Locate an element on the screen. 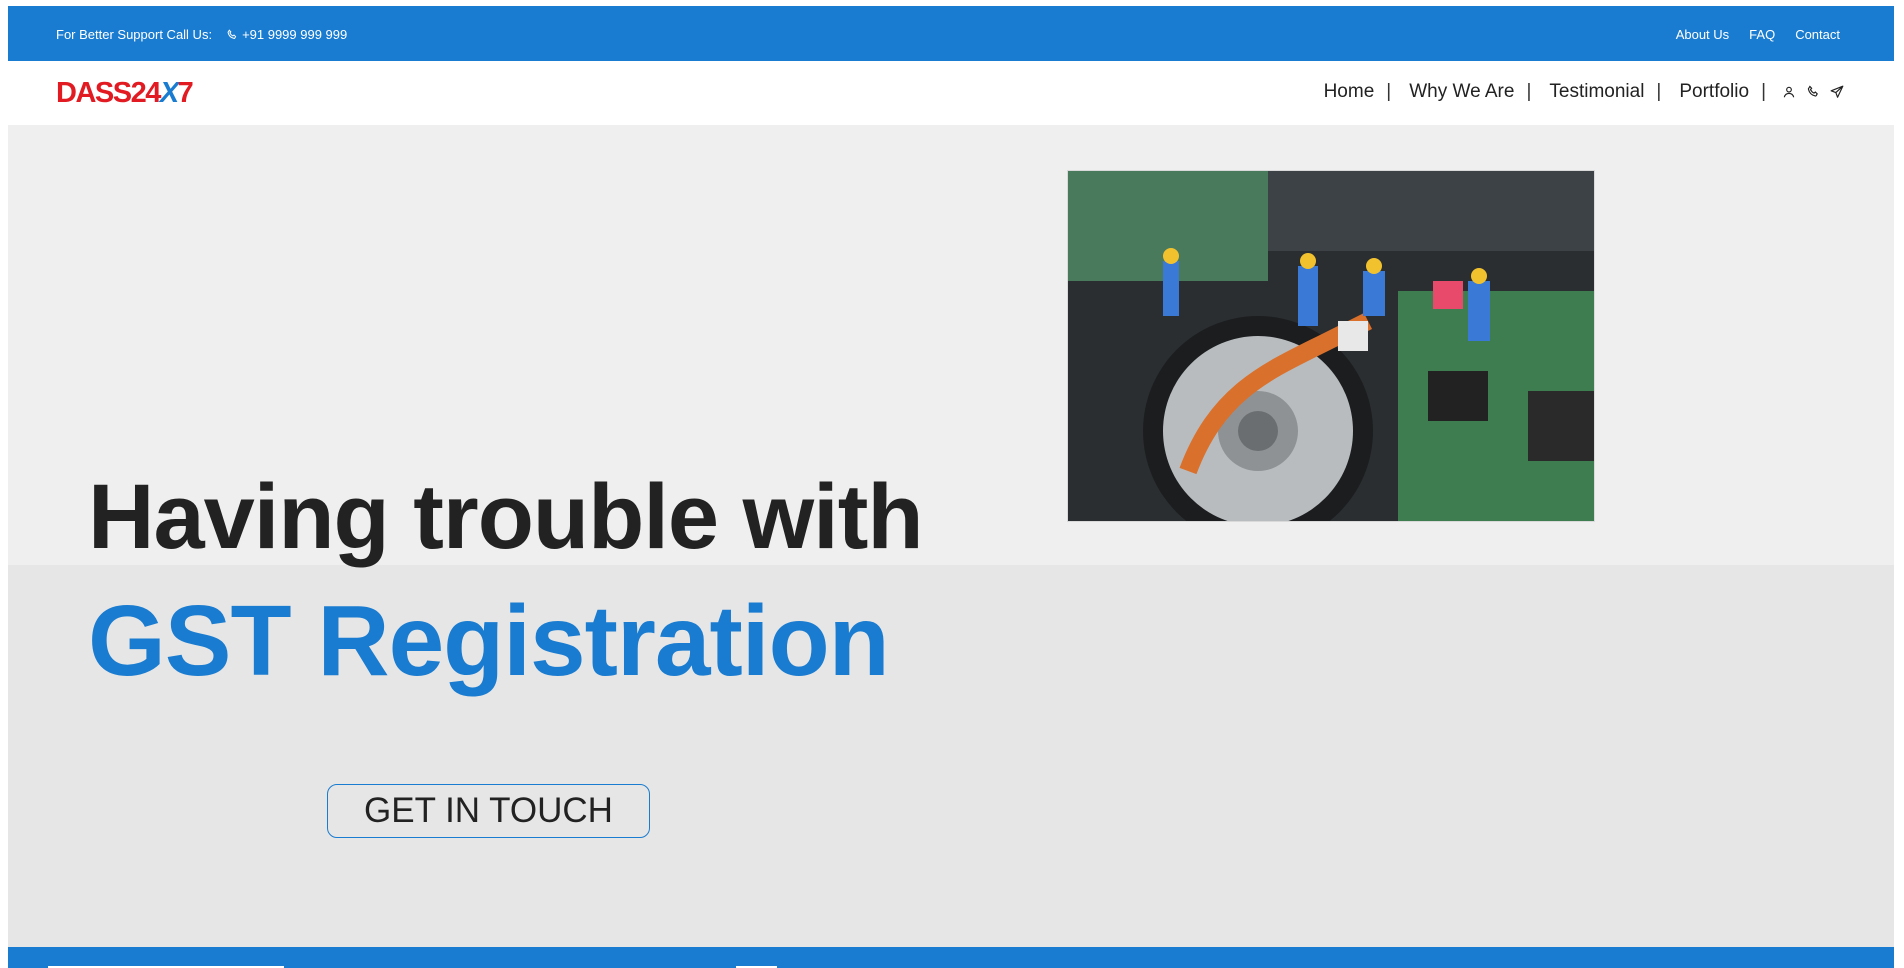 The width and height of the screenshot is (1904, 968). faq-link: FAQ is located at coordinates (1762, 34).